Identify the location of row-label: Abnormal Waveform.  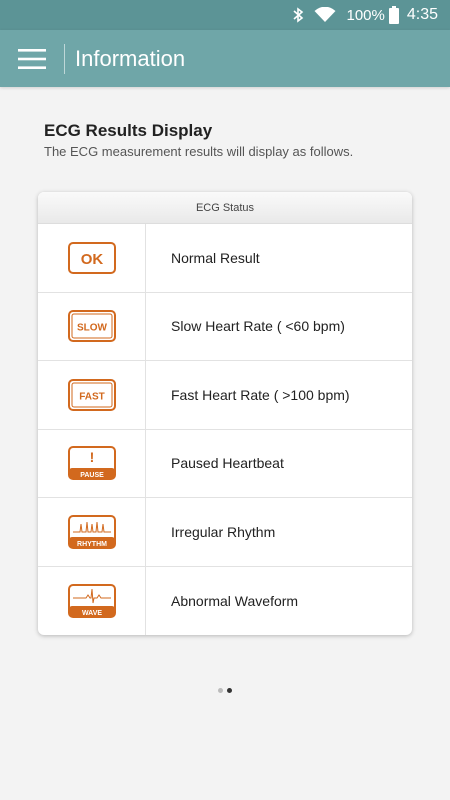
(235, 600).